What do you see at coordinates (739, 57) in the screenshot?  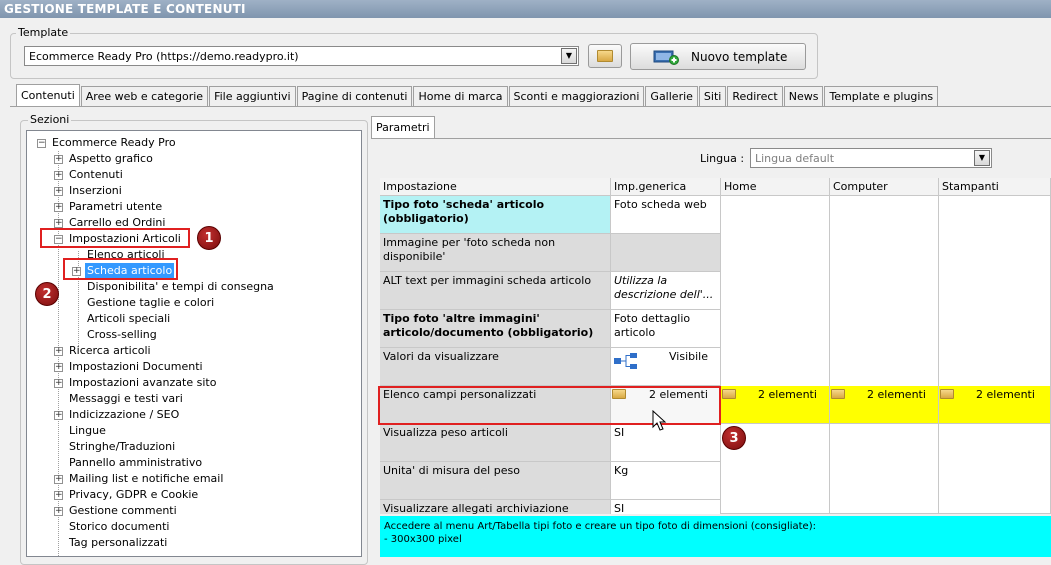 I see `new-template-label: Nuovo template` at bounding box center [739, 57].